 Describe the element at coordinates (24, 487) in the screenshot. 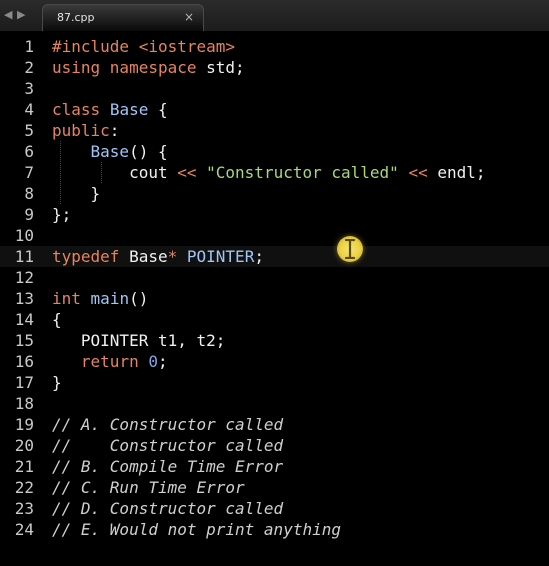

I see `line-number: 22` at that location.